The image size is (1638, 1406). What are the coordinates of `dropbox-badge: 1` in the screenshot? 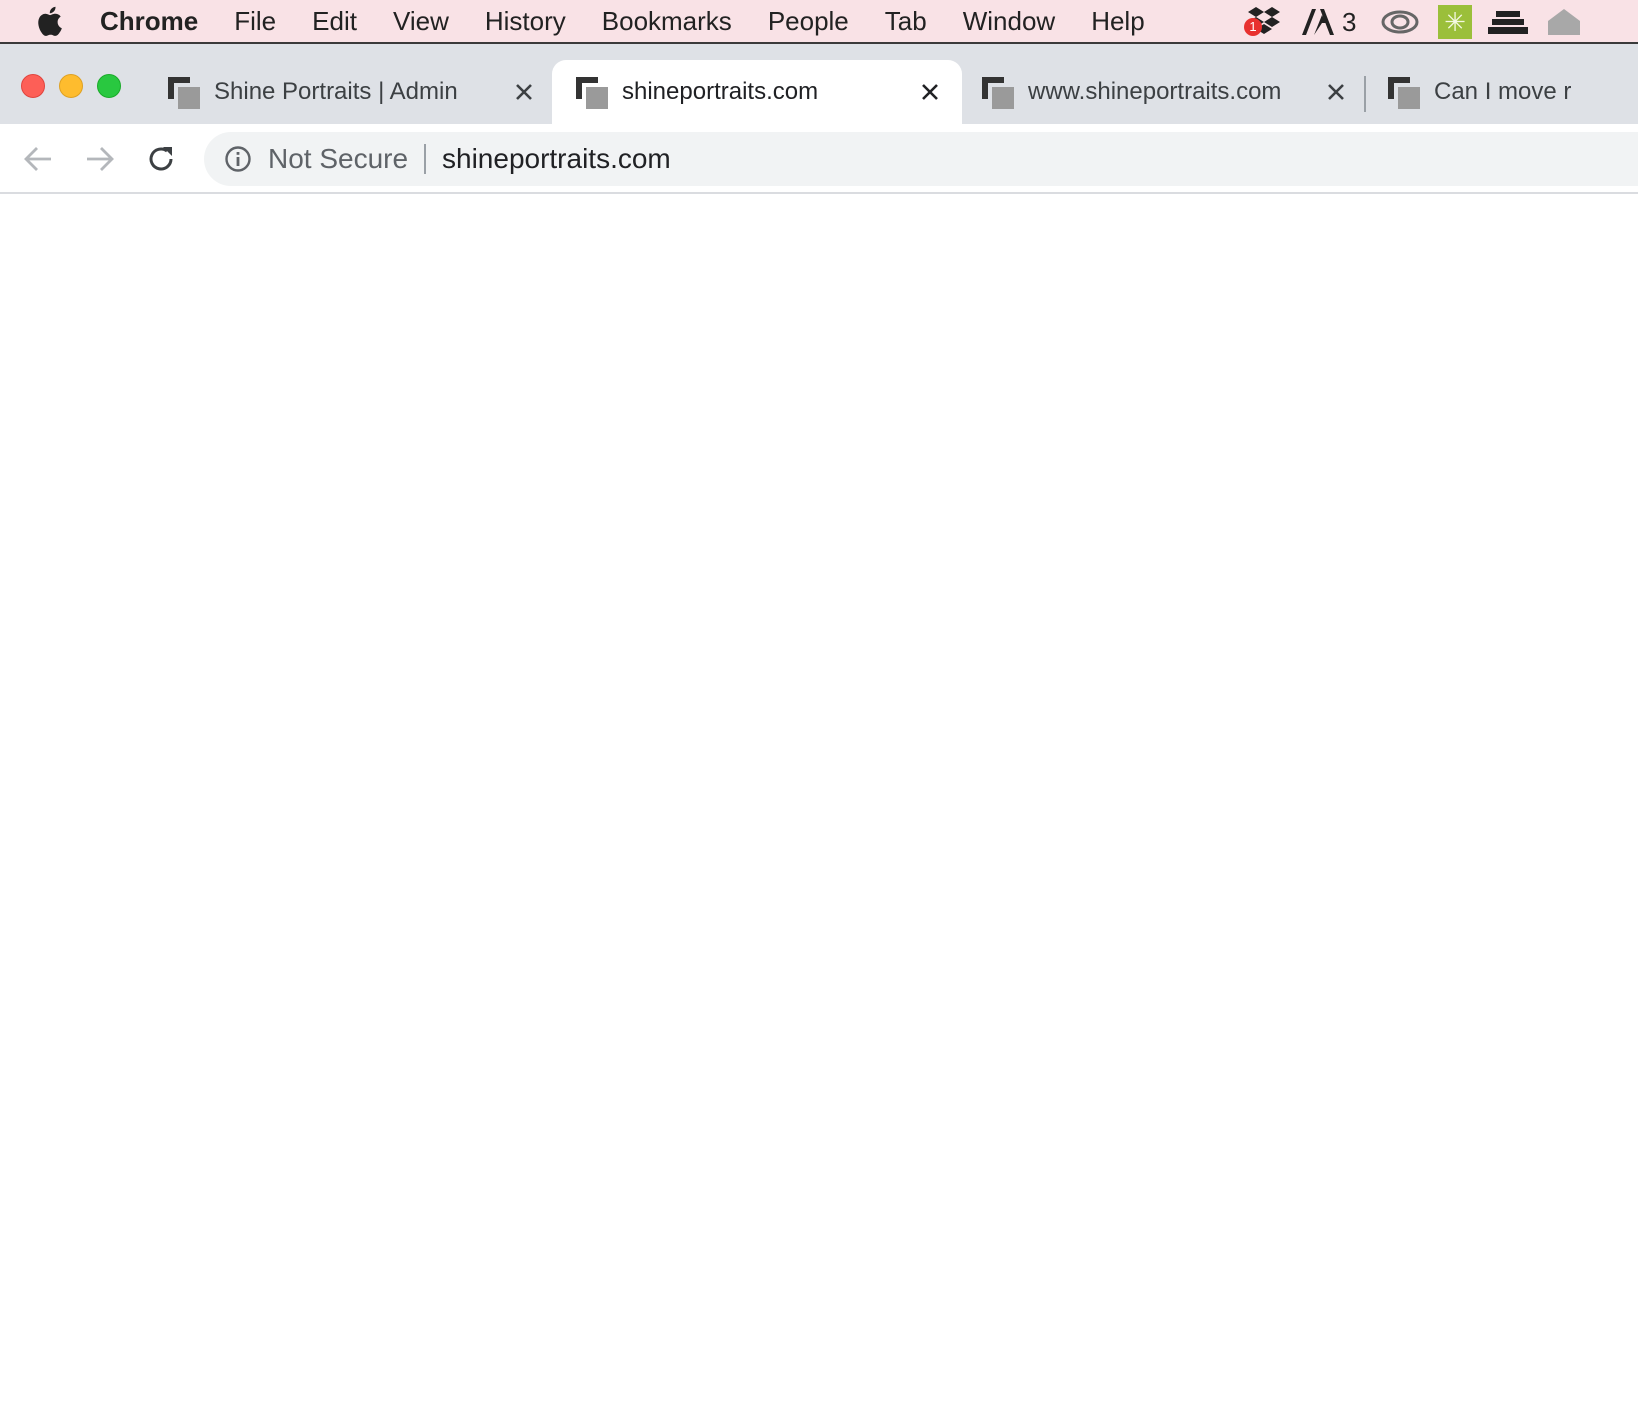 It's located at (1253, 27).